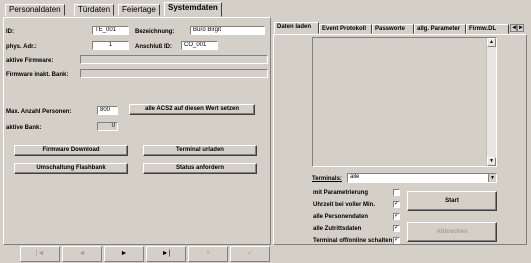  I want to click on chevron-right-icon: ►, so click(520, 28).